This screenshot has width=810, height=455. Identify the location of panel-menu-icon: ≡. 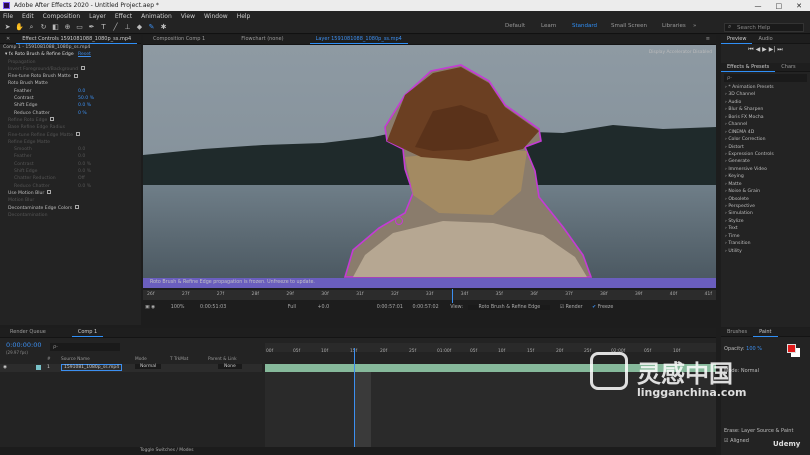
(708, 39).